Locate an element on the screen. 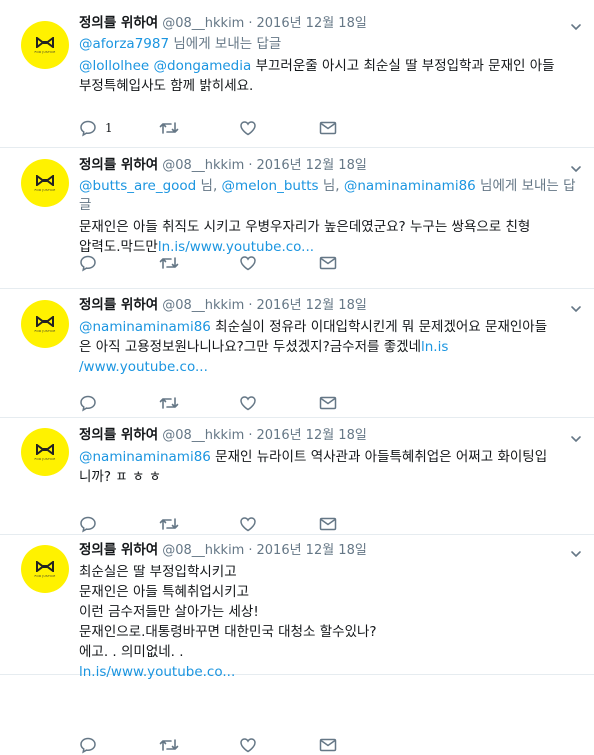 Image resolution: width=594 pixels, height=755 pixels. reply-mention: @melon_butts is located at coordinates (270, 186).